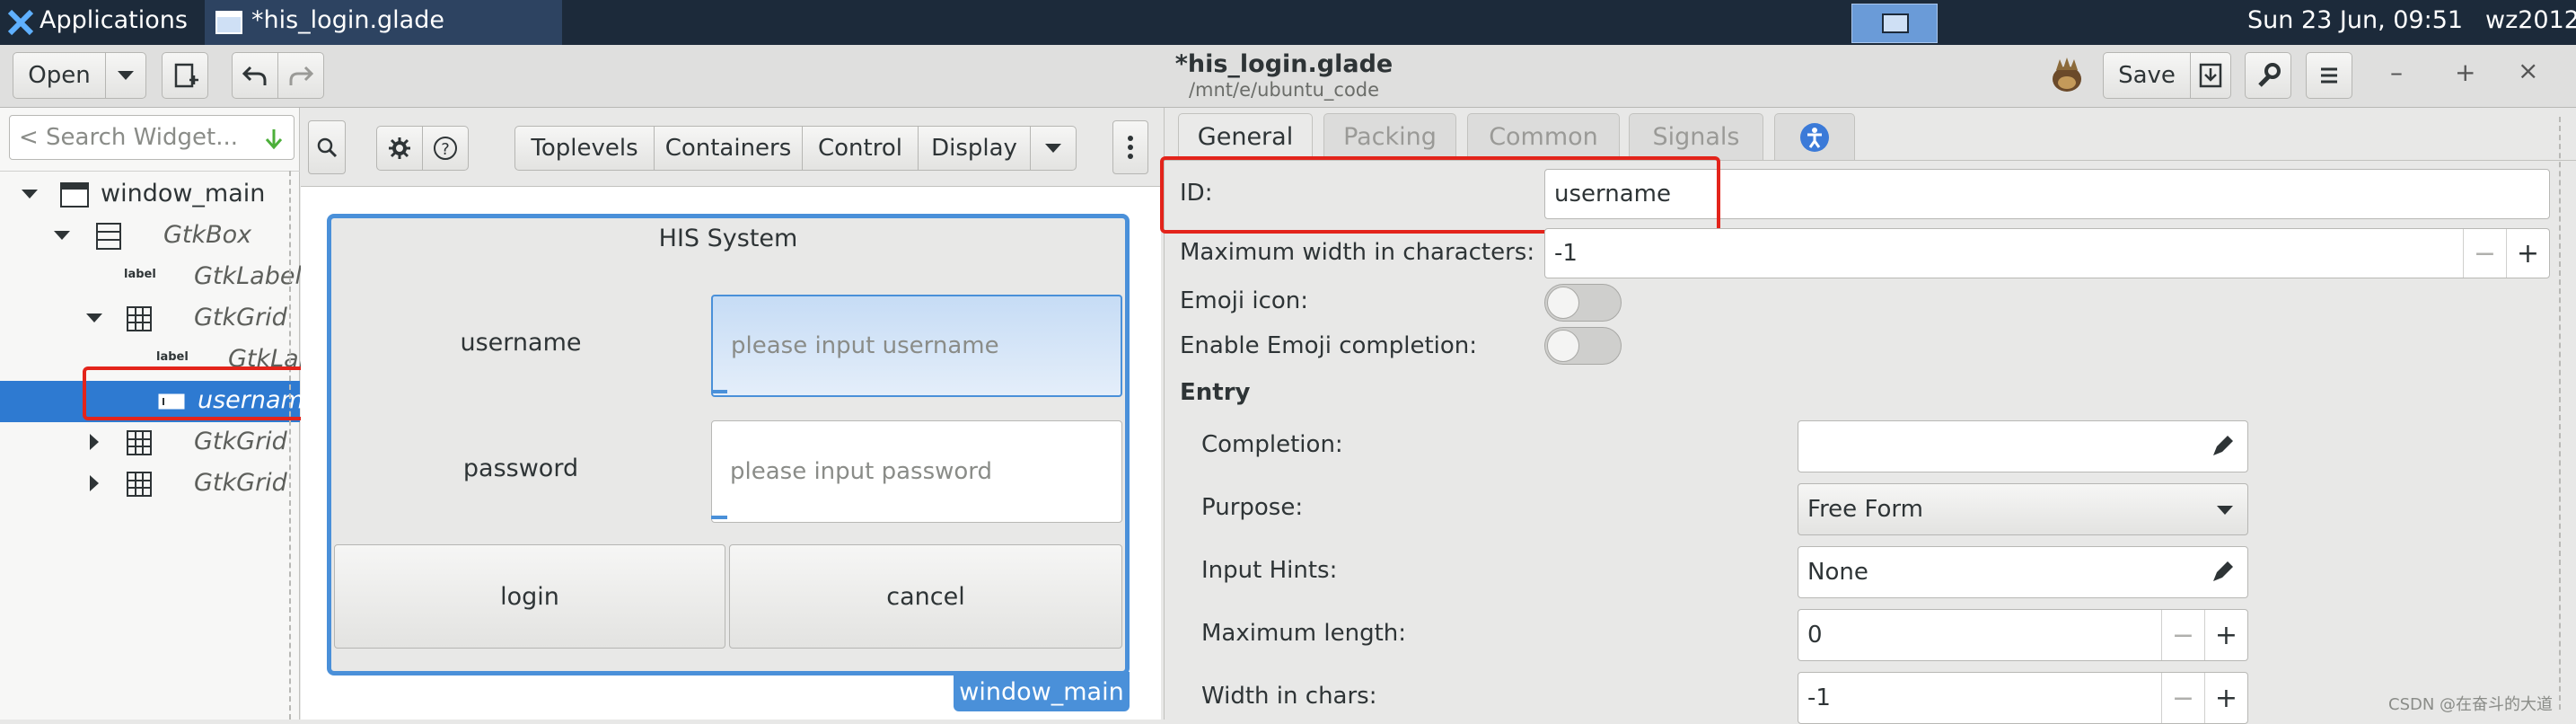 The image size is (2576, 724). I want to click on entry-section-header: Entry, so click(1215, 393).